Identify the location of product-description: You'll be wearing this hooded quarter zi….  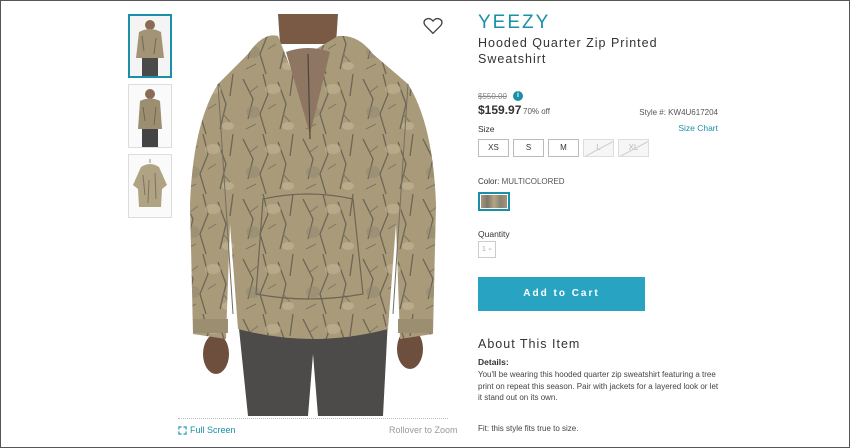
(598, 386).